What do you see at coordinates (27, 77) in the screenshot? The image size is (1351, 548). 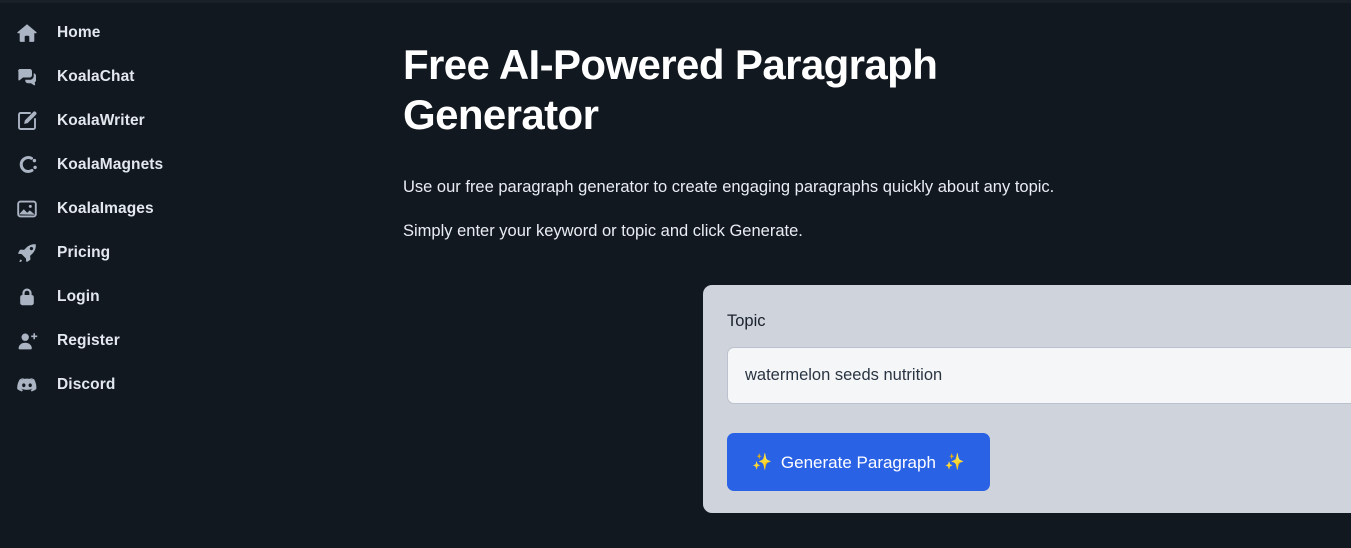 I see `chat-bubbles-icon` at bounding box center [27, 77].